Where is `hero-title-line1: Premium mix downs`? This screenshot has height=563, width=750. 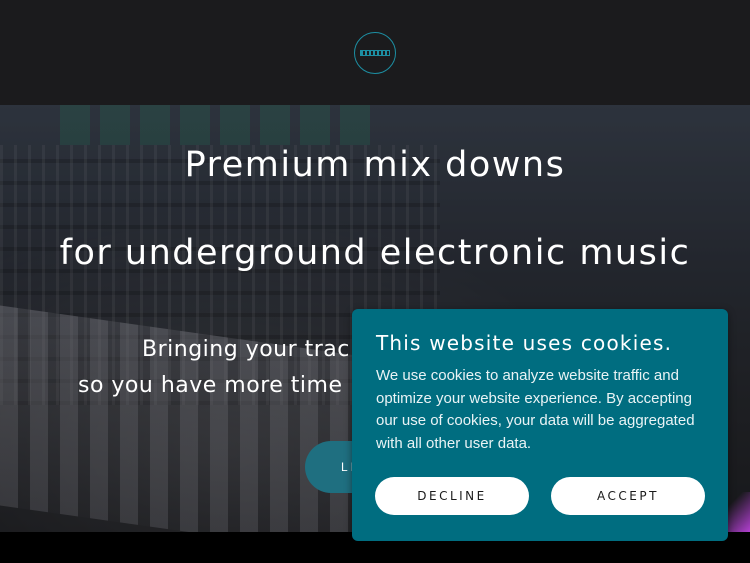 hero-title-line1: Premium mix downs is located at coordinates (375, 165).